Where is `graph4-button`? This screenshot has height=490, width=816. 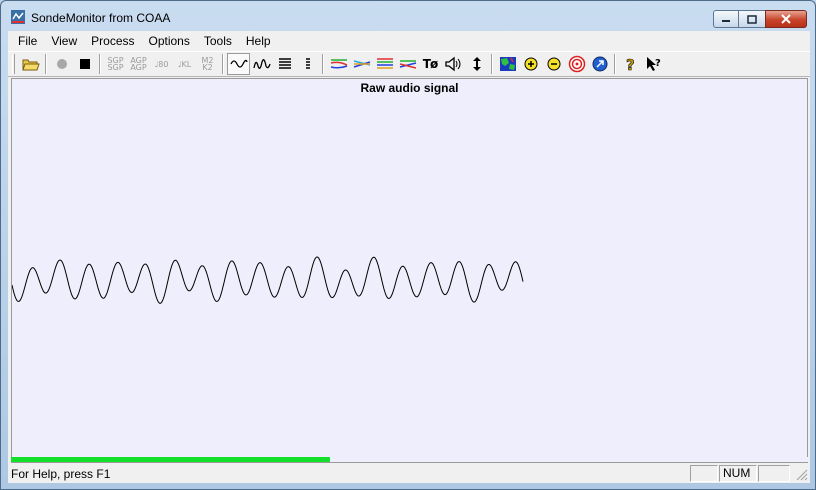 graph4-button is located at coordinates (407, 64).